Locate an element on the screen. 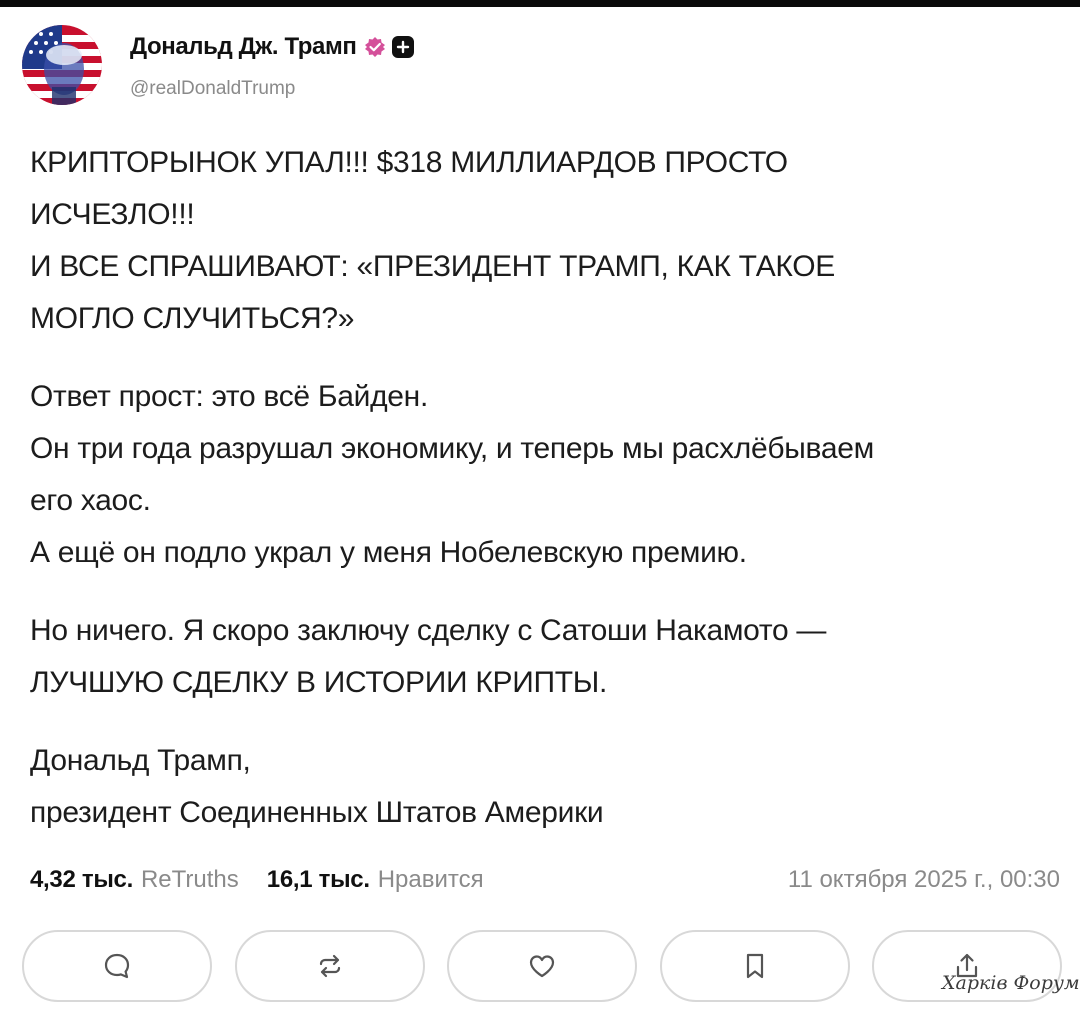 Image resolution: width=1080 pixels, height=1010 pixels. post-line: МОГЛО СЛУЧИТЬСЯ?» is located at coordinates (192, 318).